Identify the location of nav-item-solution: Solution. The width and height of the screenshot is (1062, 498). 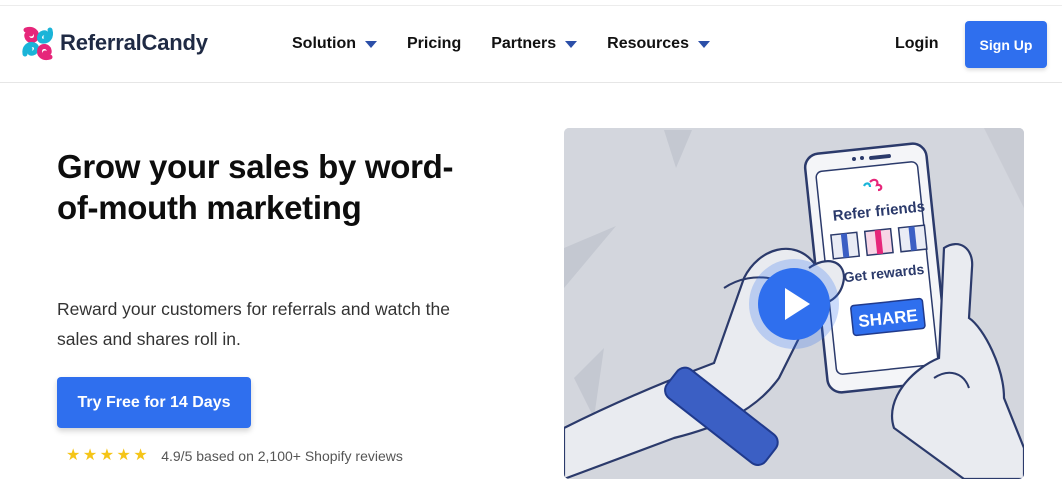
(334, 44).